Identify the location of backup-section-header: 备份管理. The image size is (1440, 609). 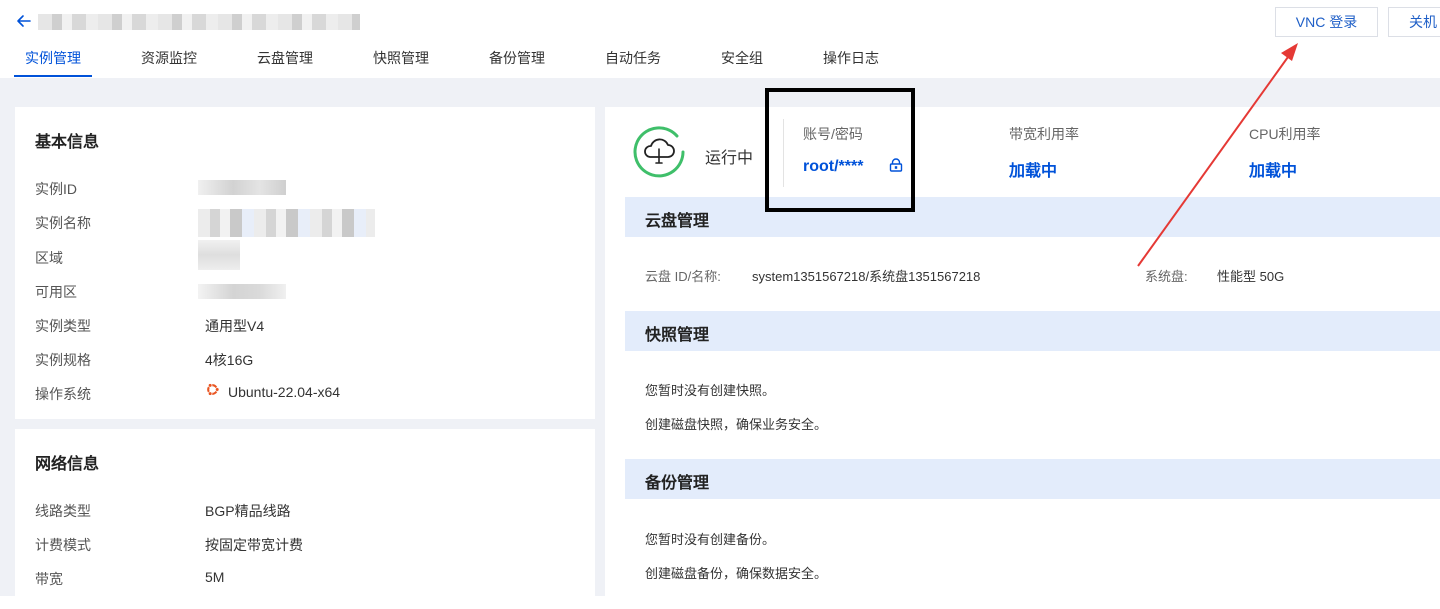
(1032, 479).